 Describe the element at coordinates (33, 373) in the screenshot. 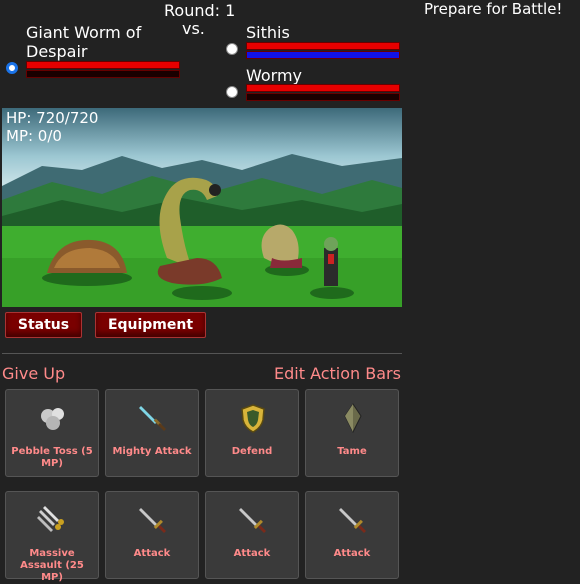

I see `give-up-link: Give Up` at that location.